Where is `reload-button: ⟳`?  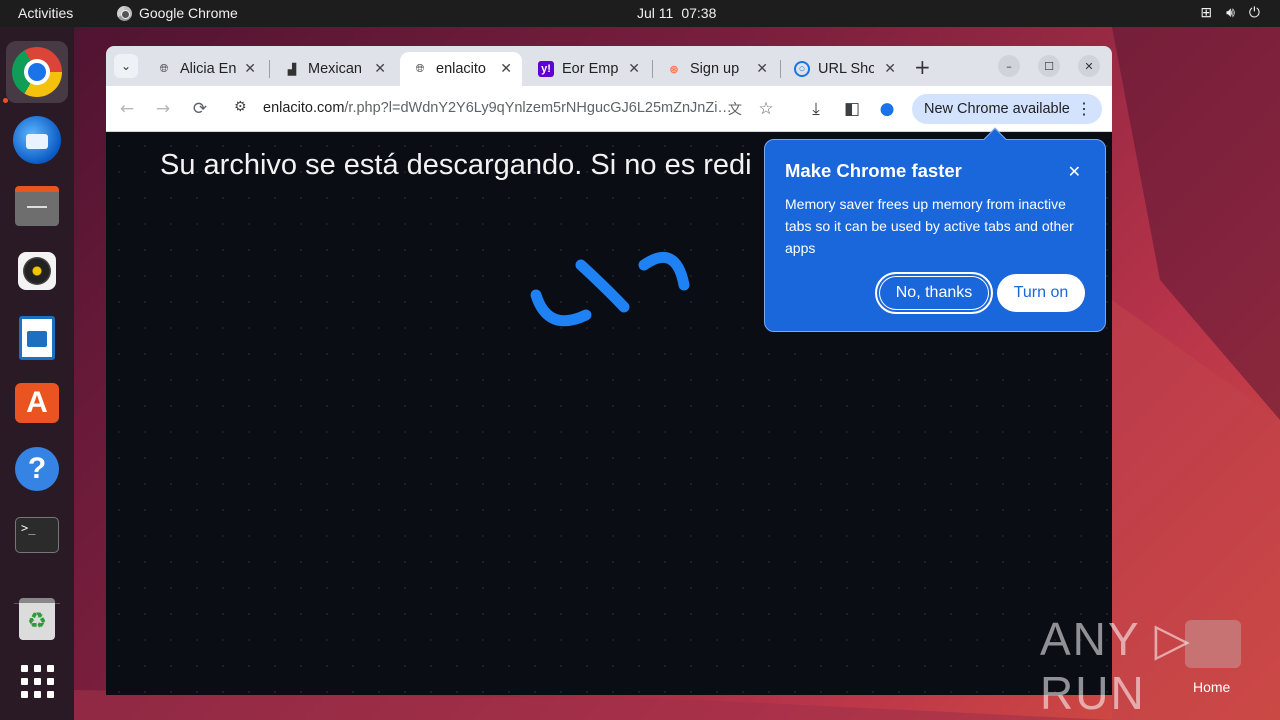 reload-button: ⟳ is located at coordinates (200, 109).